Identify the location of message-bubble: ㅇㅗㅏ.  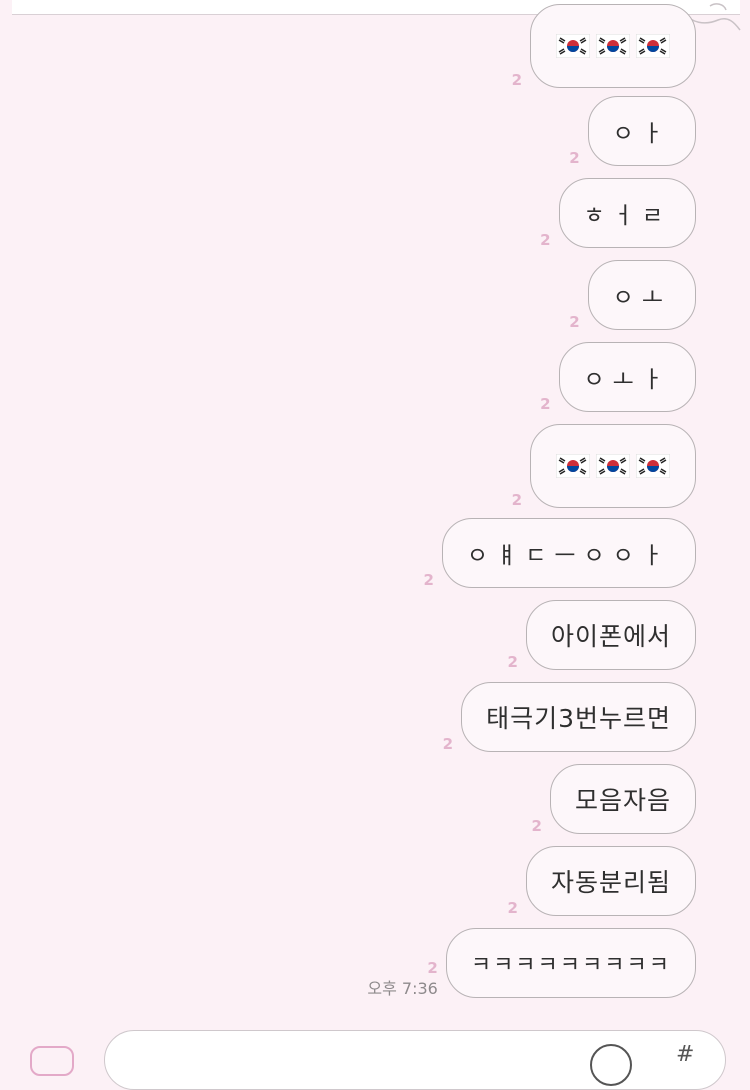
(627, 377).